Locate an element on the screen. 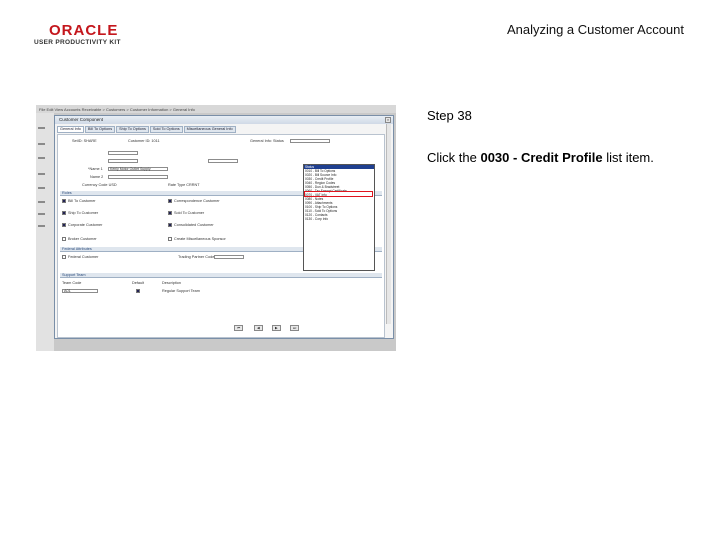 This screenshot has height=540, width=720. logo-brand: ORACLE is located at coordinates (84, 30).